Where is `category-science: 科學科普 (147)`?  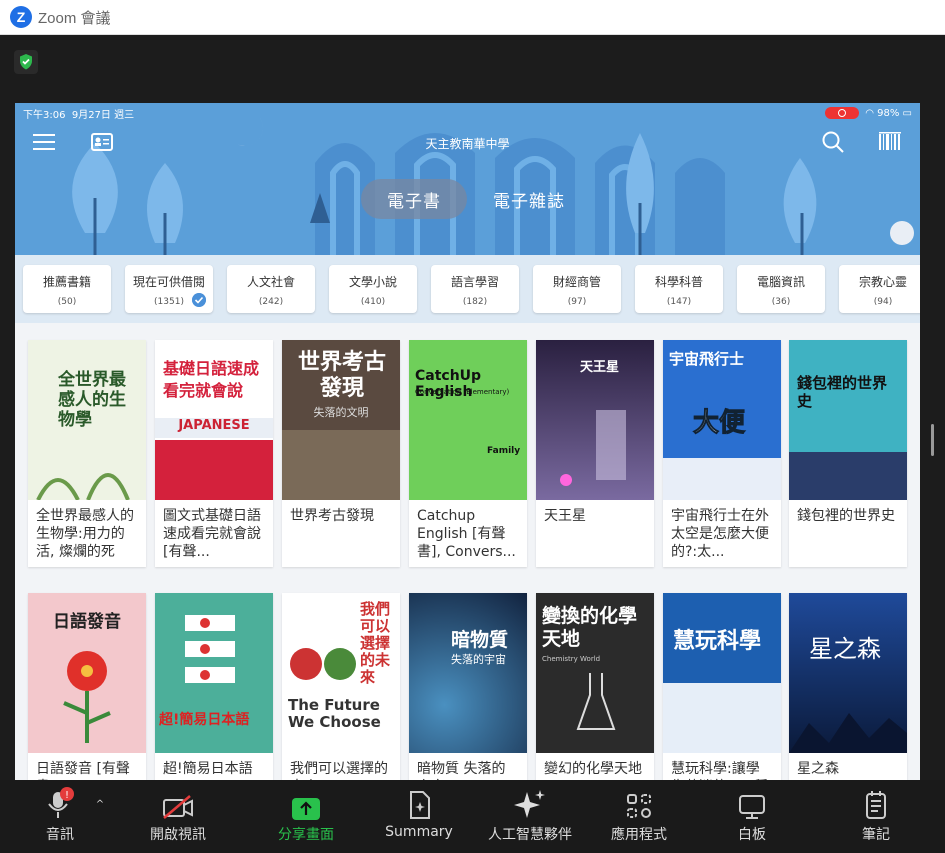
category-science: 科學科普 (147) is located at coordinates (679, 289).